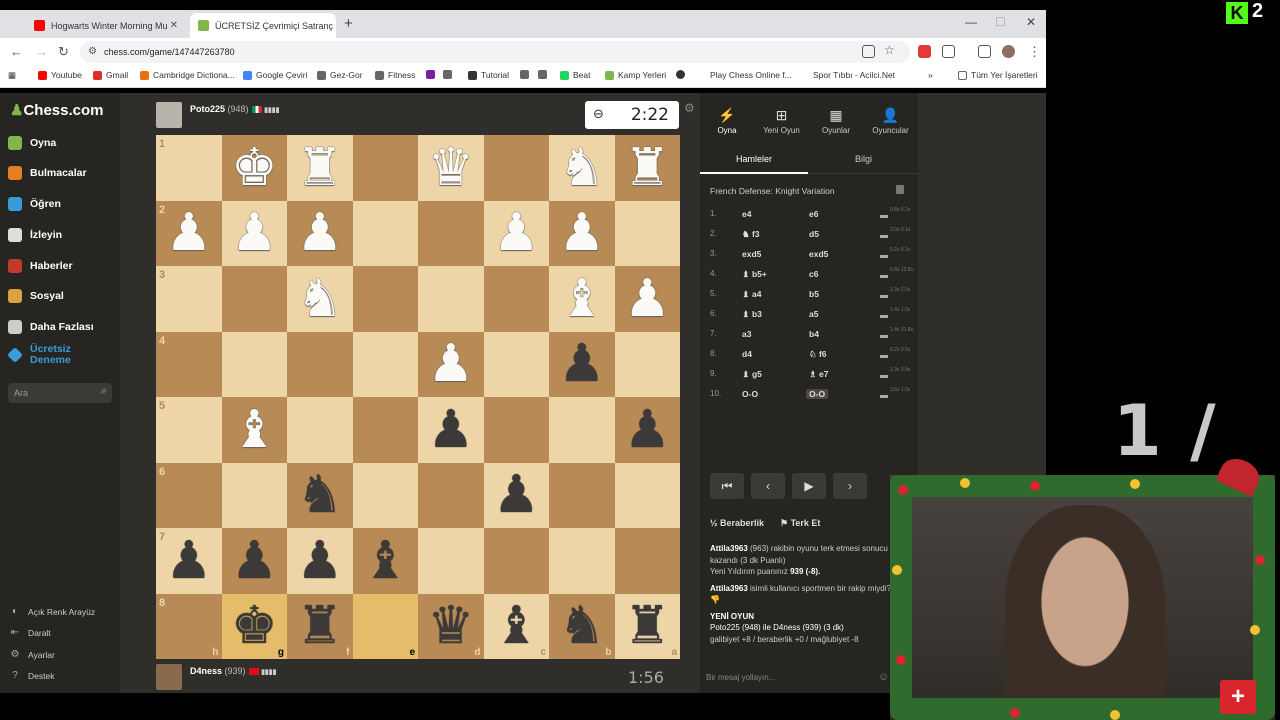 The image size is (1280, 720). What do you see at coordinates (263, 25) in the screenshot?
I see `tab-chess: ÜCRETSİZ Çevrimiçi Satranç 🔊 ✕` at bounding box center [263, 25].